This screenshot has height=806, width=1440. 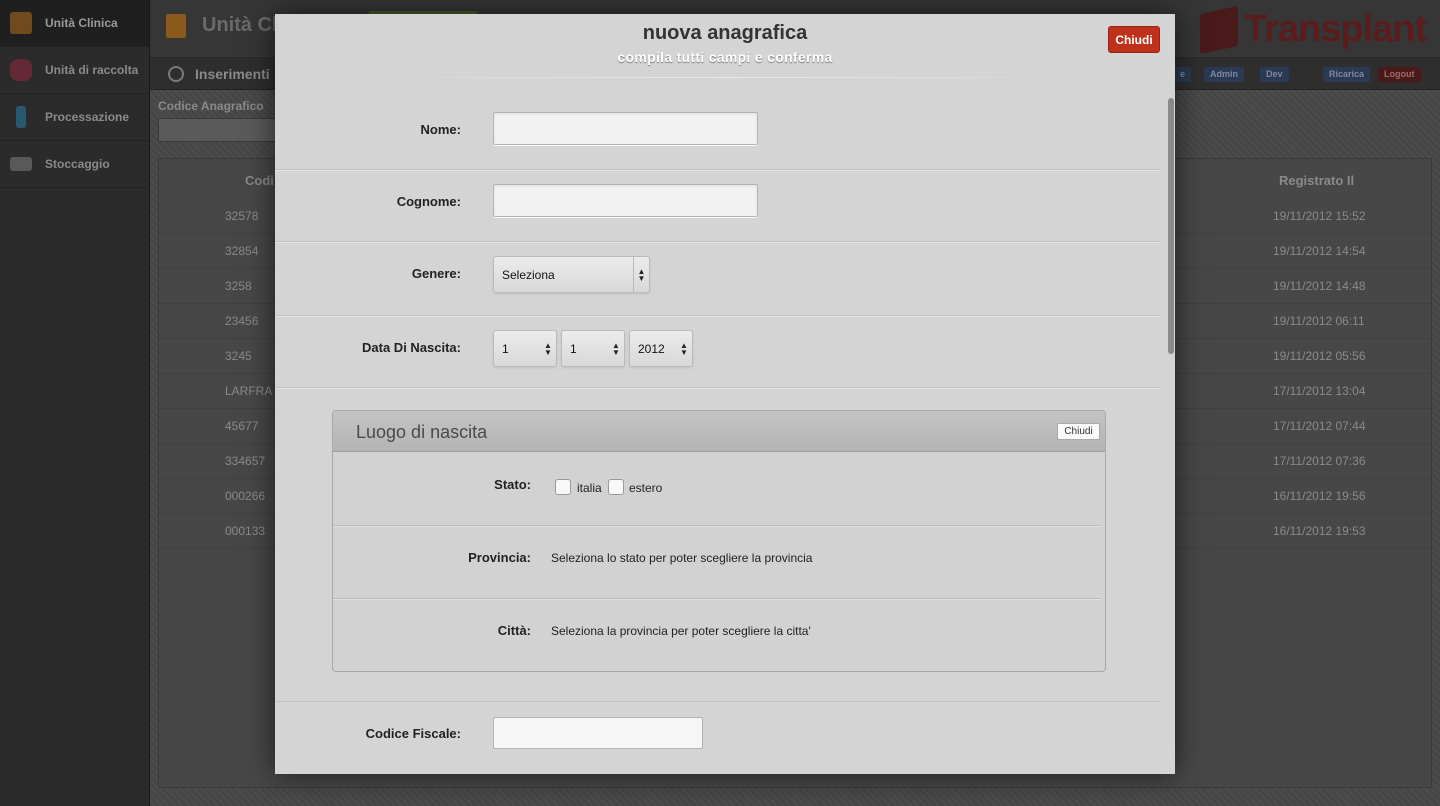 I want to click on row-code: 23456, so click(x=242, y=321).